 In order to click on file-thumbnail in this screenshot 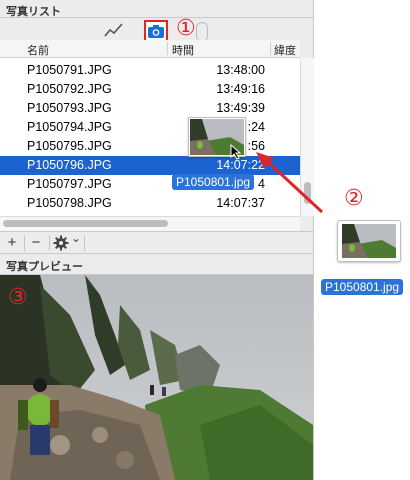, I will do `click(369, 241)`.